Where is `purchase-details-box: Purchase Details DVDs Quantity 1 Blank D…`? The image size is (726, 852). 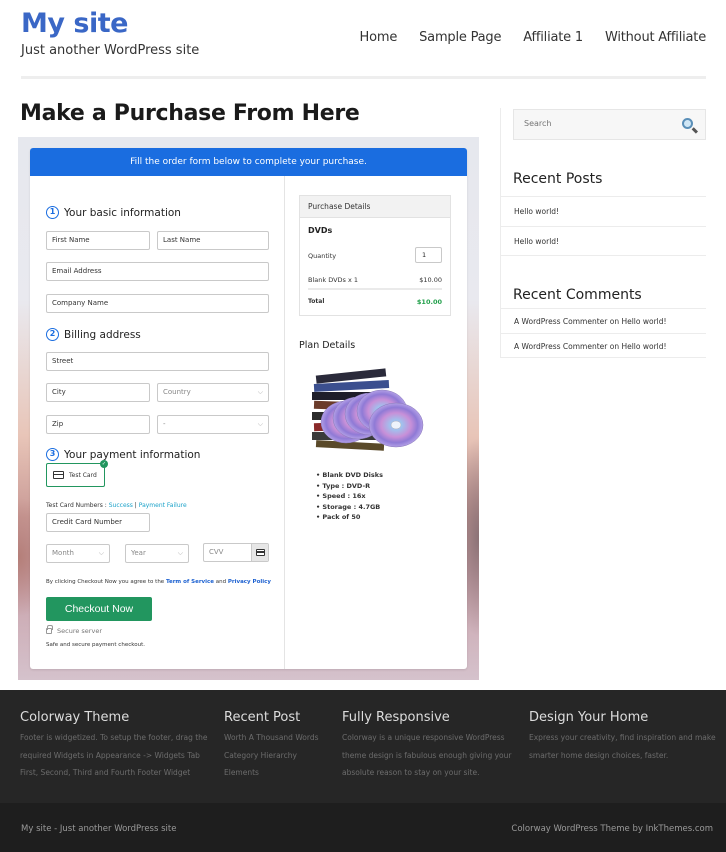 purchase-details-box: Purchase Details DVDs Quantity 1 Blank D… is located at coordinates (375, 255).